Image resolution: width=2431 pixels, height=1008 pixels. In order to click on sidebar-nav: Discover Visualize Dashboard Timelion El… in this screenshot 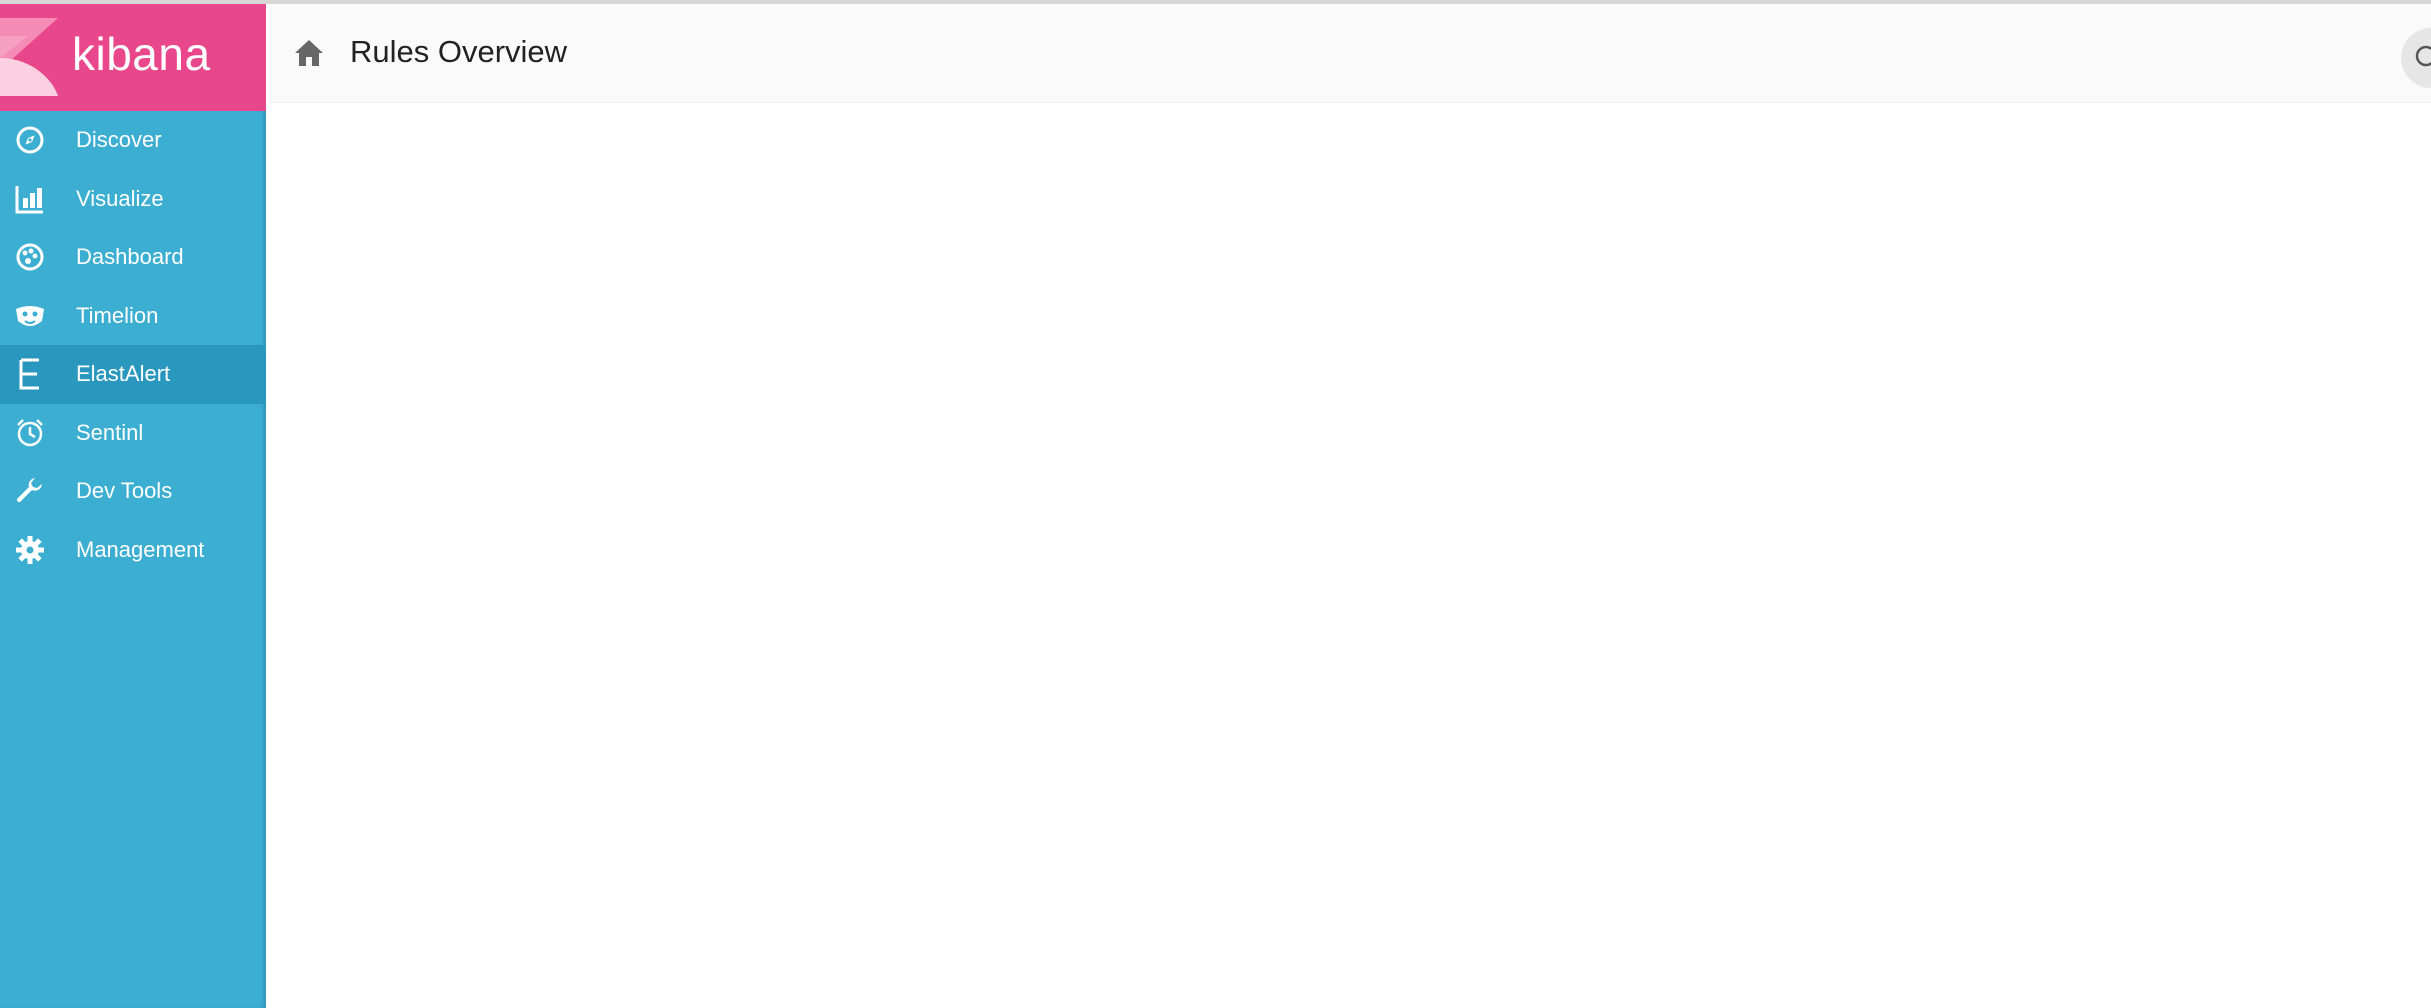, I will do `click(133, 345)`.